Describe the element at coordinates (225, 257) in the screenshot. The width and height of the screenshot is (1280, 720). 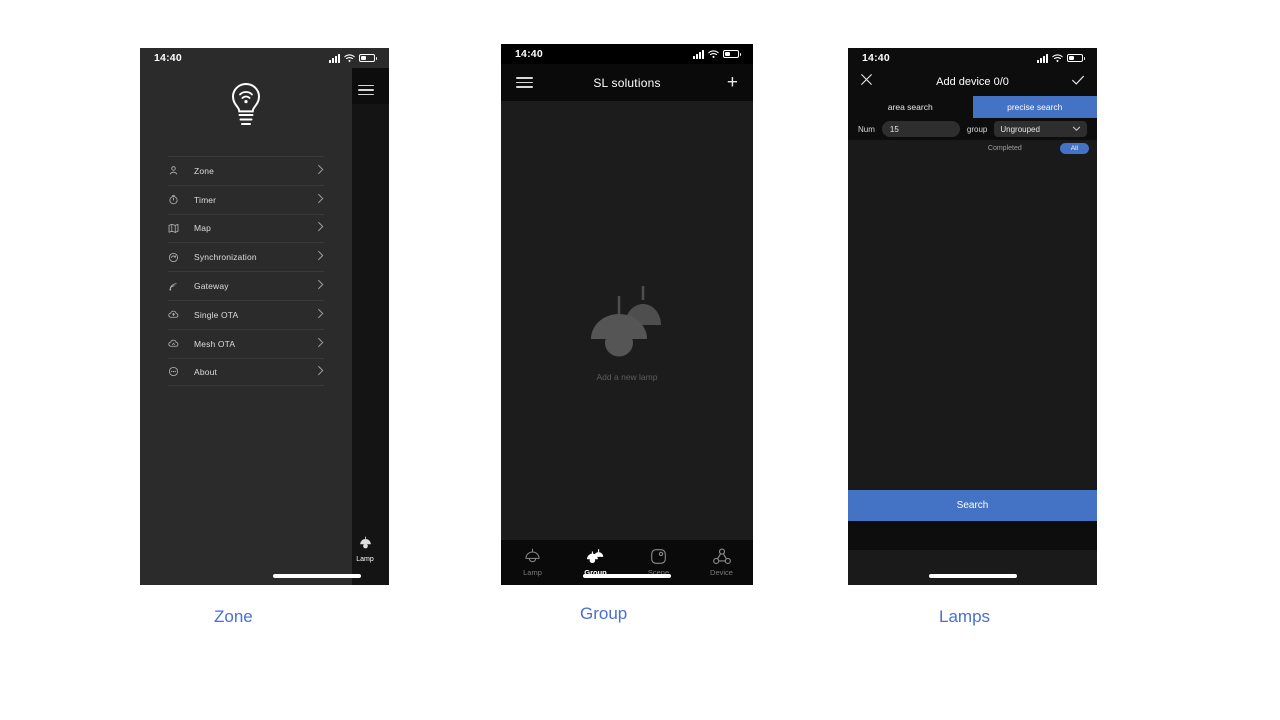
I see `sidebar-item-label: Synchronization` at that location.